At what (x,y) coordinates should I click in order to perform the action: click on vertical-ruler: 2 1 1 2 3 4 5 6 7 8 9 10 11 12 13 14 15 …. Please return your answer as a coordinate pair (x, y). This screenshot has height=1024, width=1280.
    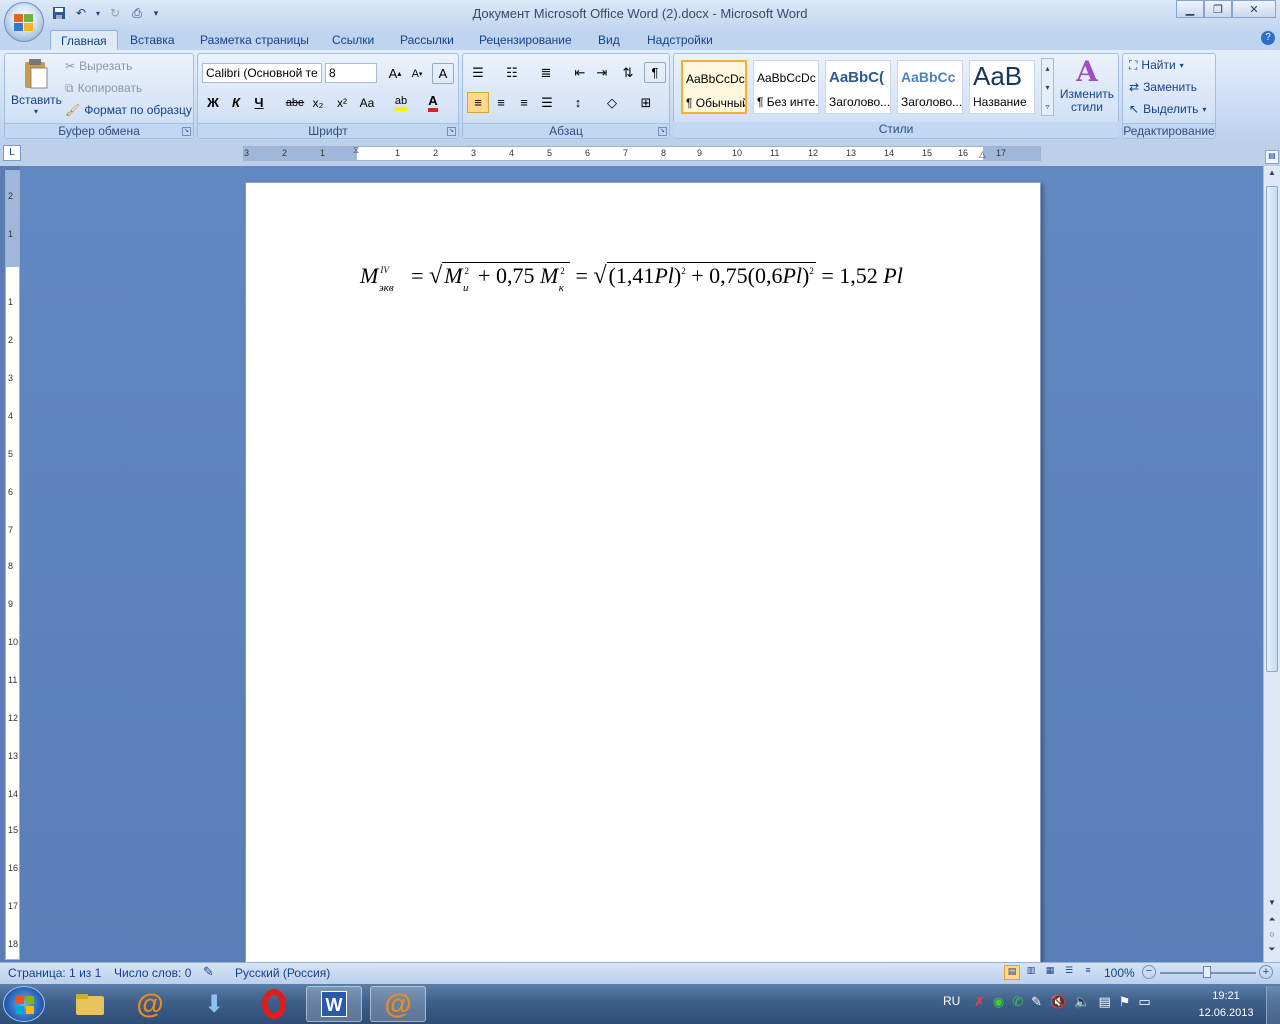
    Looking at the image, I should click on (12, 565).